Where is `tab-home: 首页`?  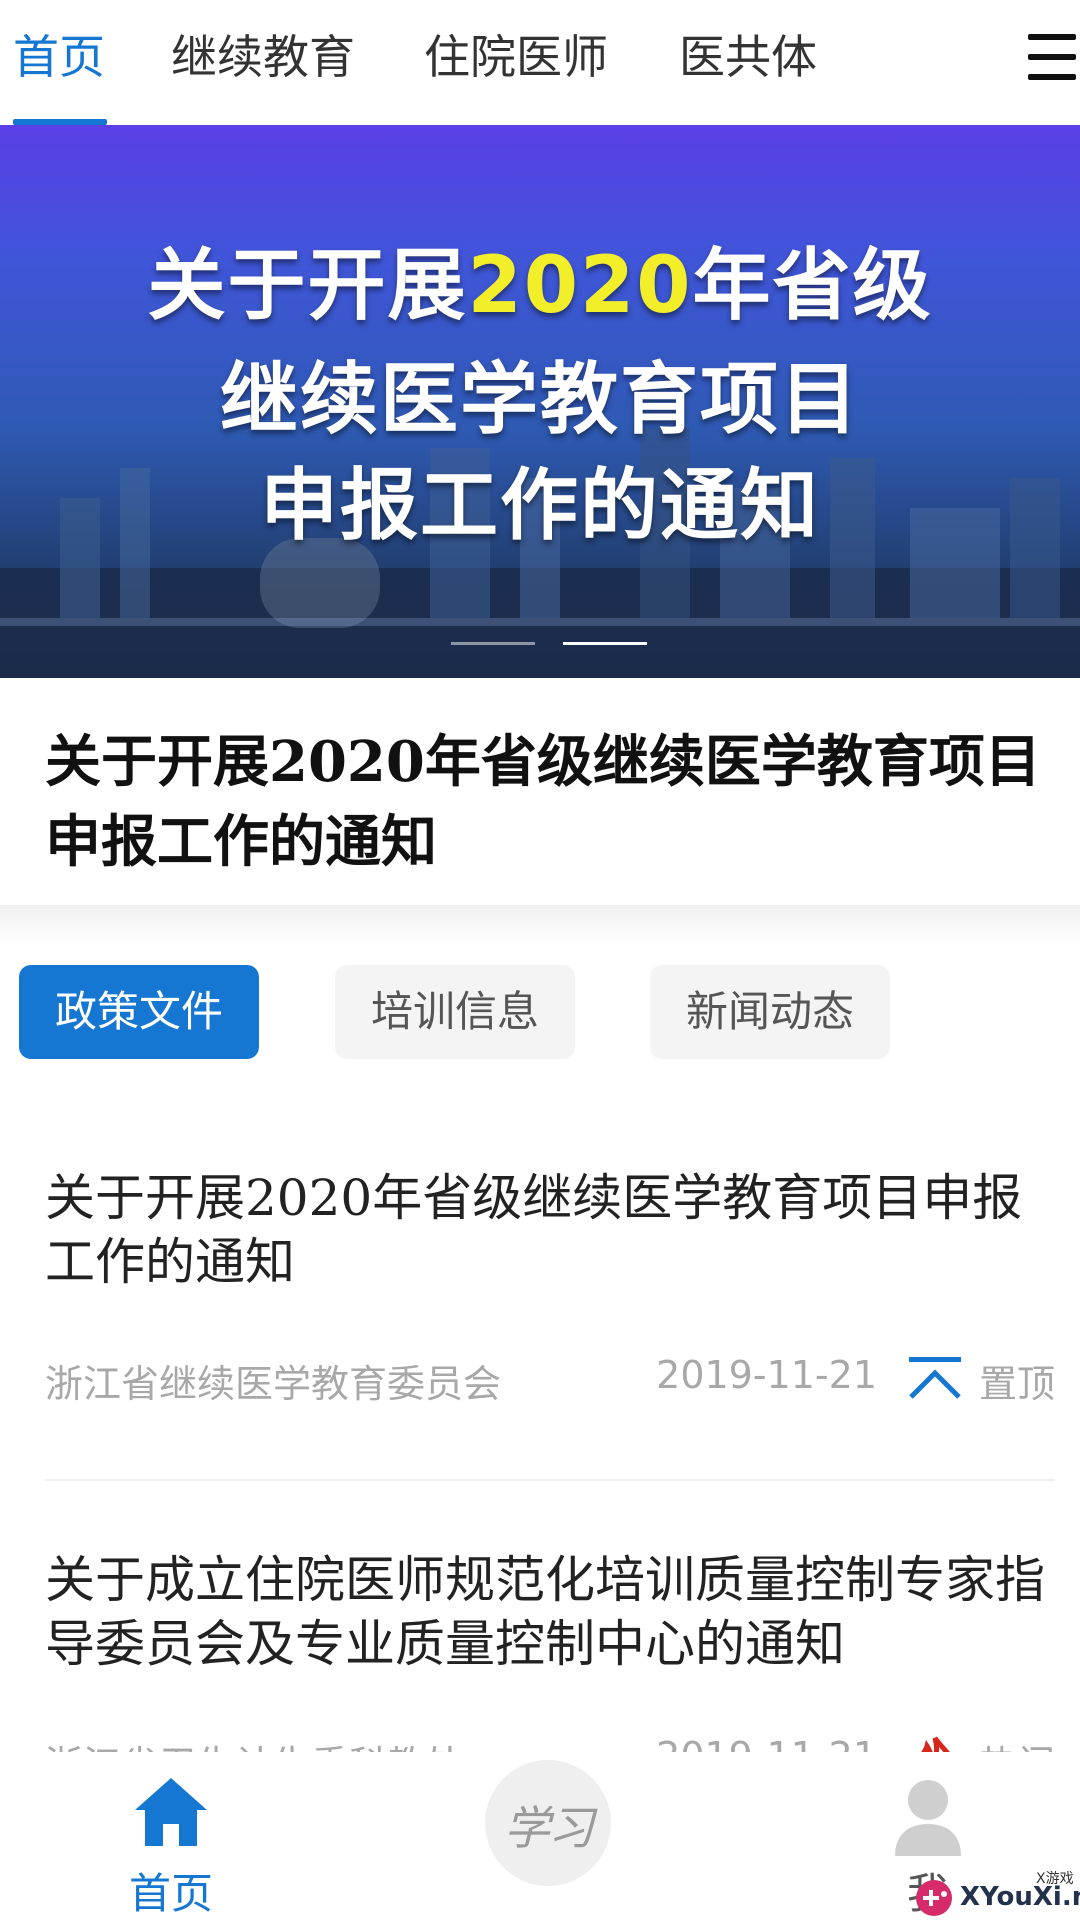 tab-home: 首页 is located at coordinates (59, 57).